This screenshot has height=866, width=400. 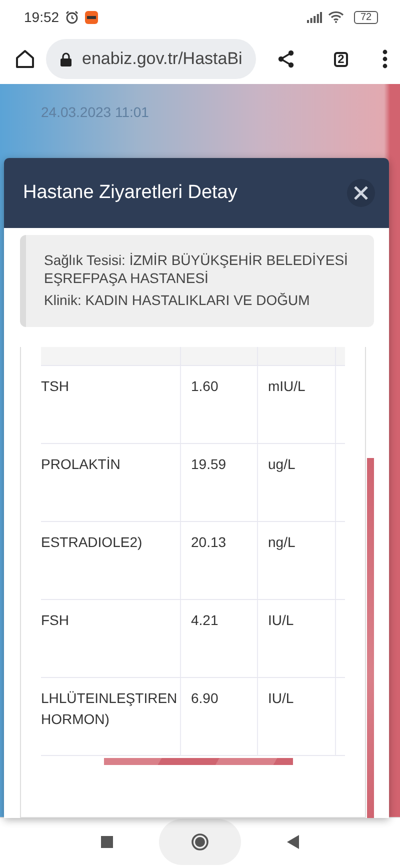 I want to click on back-button, so click(x=293, y=842).